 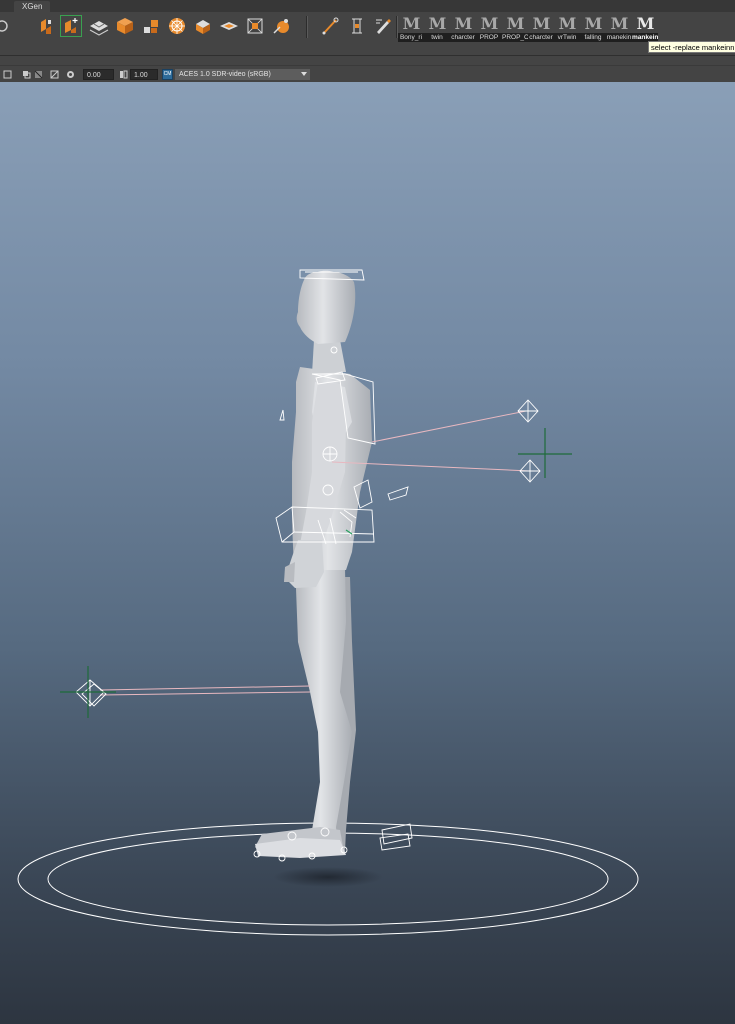 I want to click on shelf-script-manekin: M manekin, so click(x=619, y=30).